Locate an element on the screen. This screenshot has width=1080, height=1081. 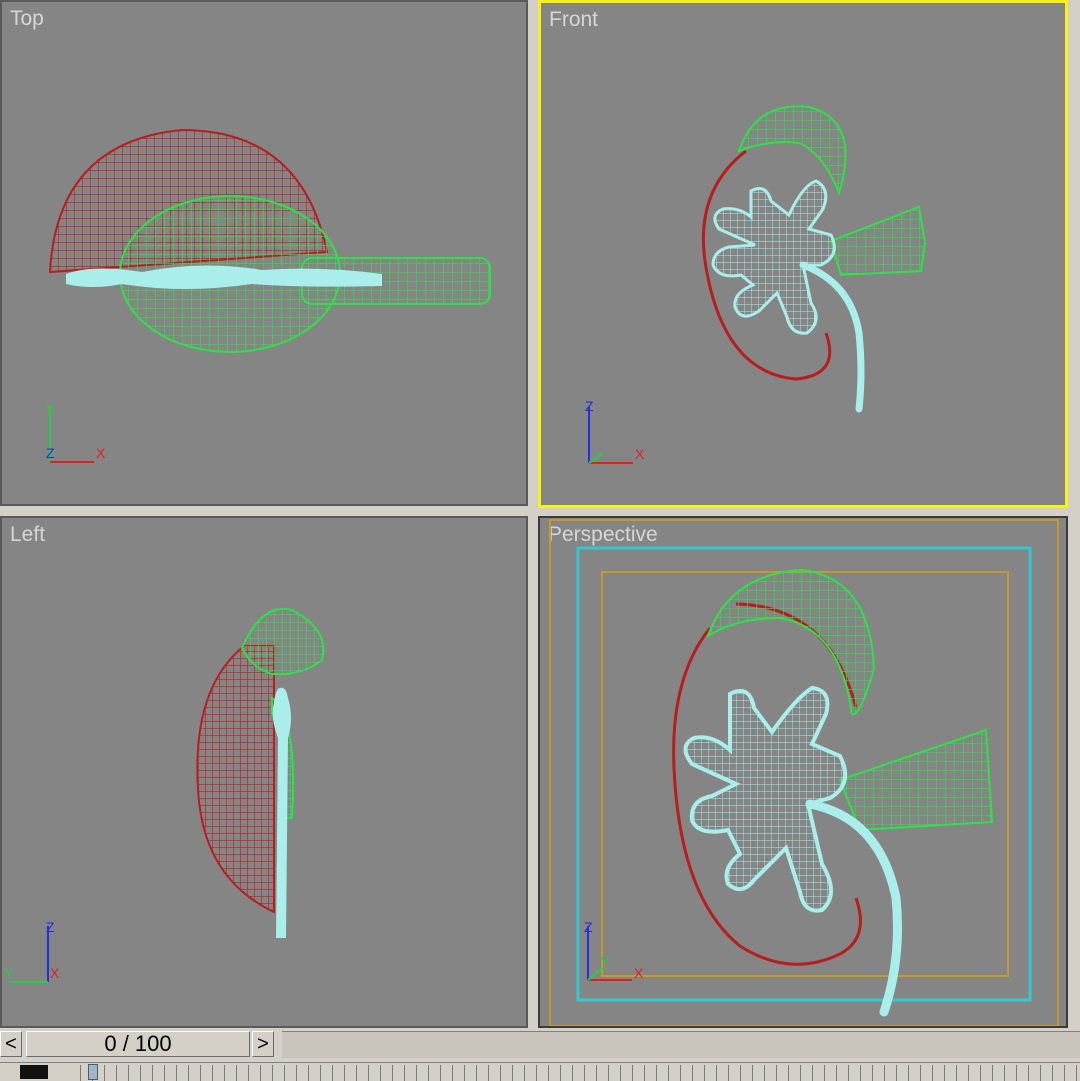
time-track is located at coordinates (681, 1044).